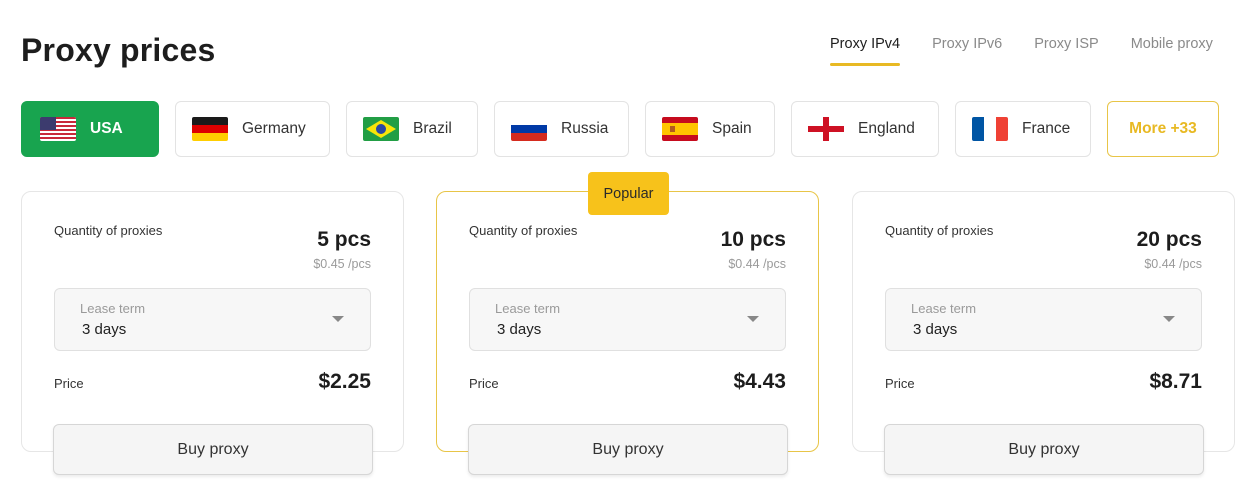 The width and height of the screenshot is (1241, 492). I want to click on brazil-flag-icon, so click(381, 129).